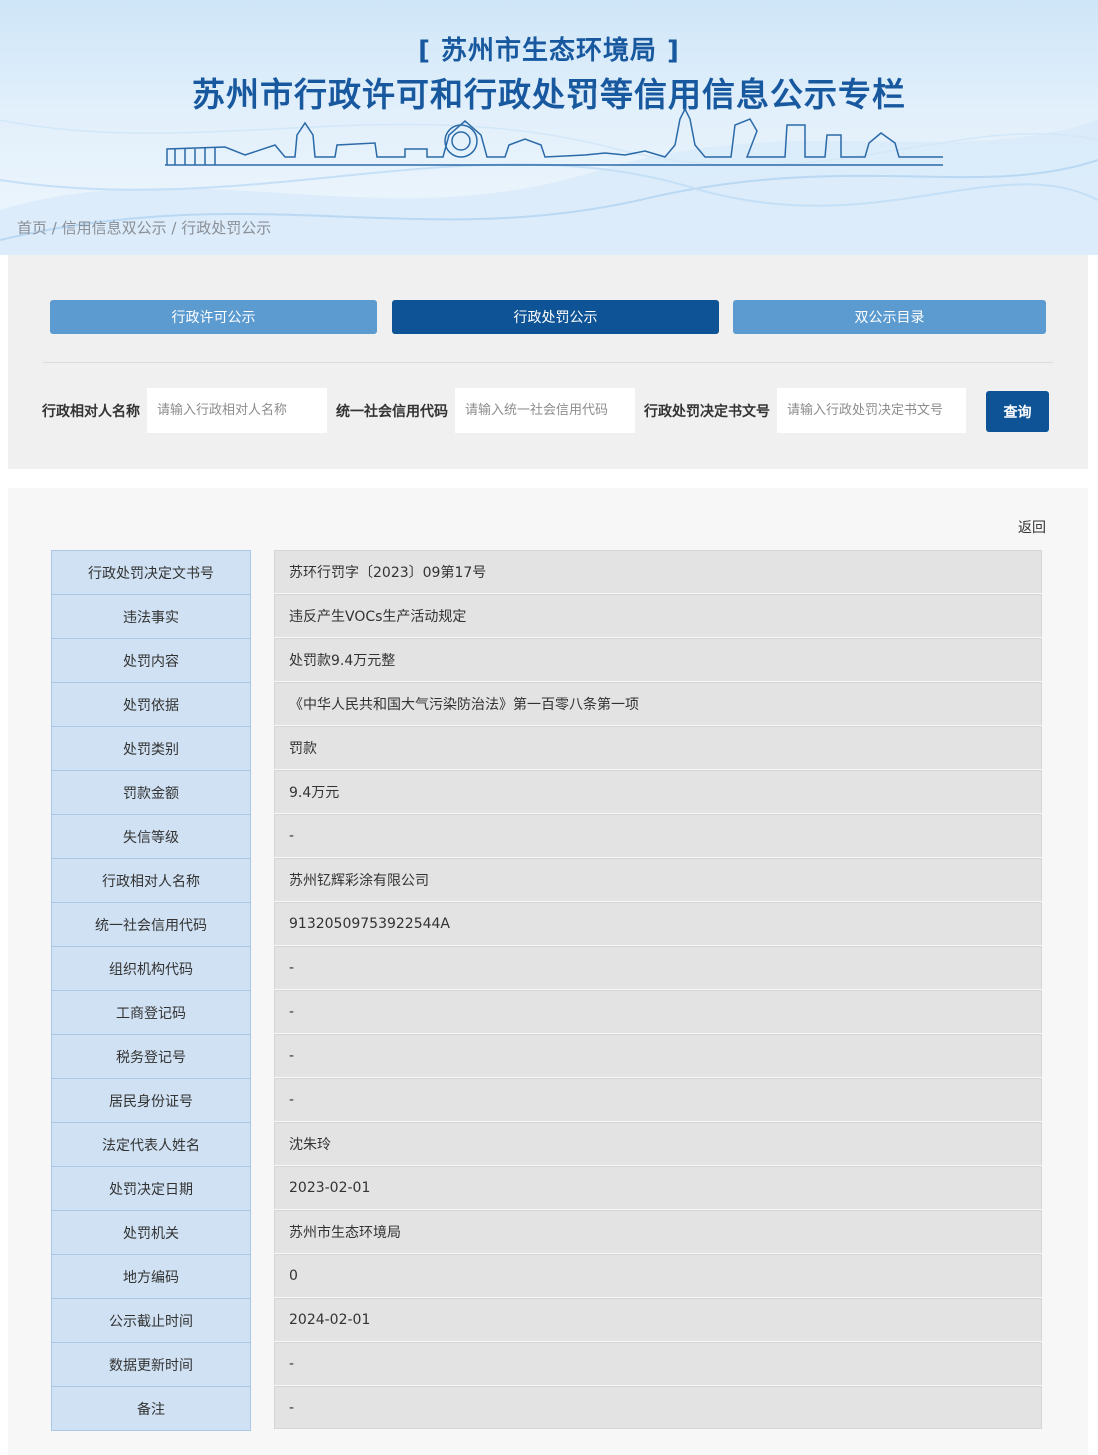 This screenshot has width=1098, height=1455. I want to click on field-label: 税务登记号, so click(151, 1056).